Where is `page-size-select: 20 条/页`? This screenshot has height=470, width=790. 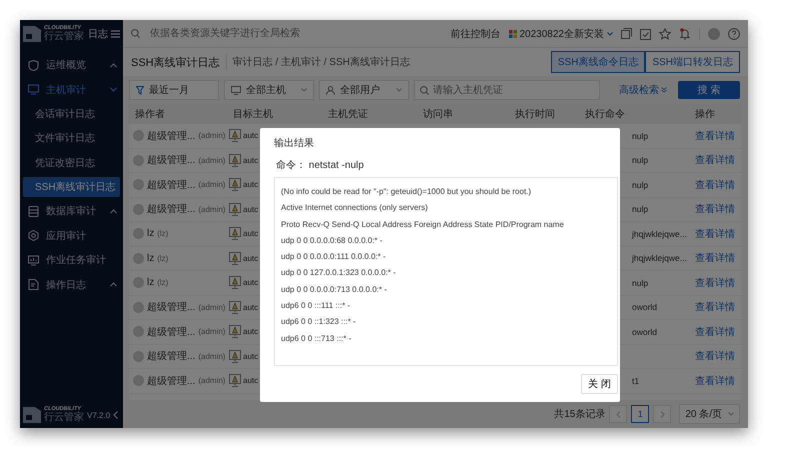 page-size-select: 20 条/页 is located at coordinates (709, 414).